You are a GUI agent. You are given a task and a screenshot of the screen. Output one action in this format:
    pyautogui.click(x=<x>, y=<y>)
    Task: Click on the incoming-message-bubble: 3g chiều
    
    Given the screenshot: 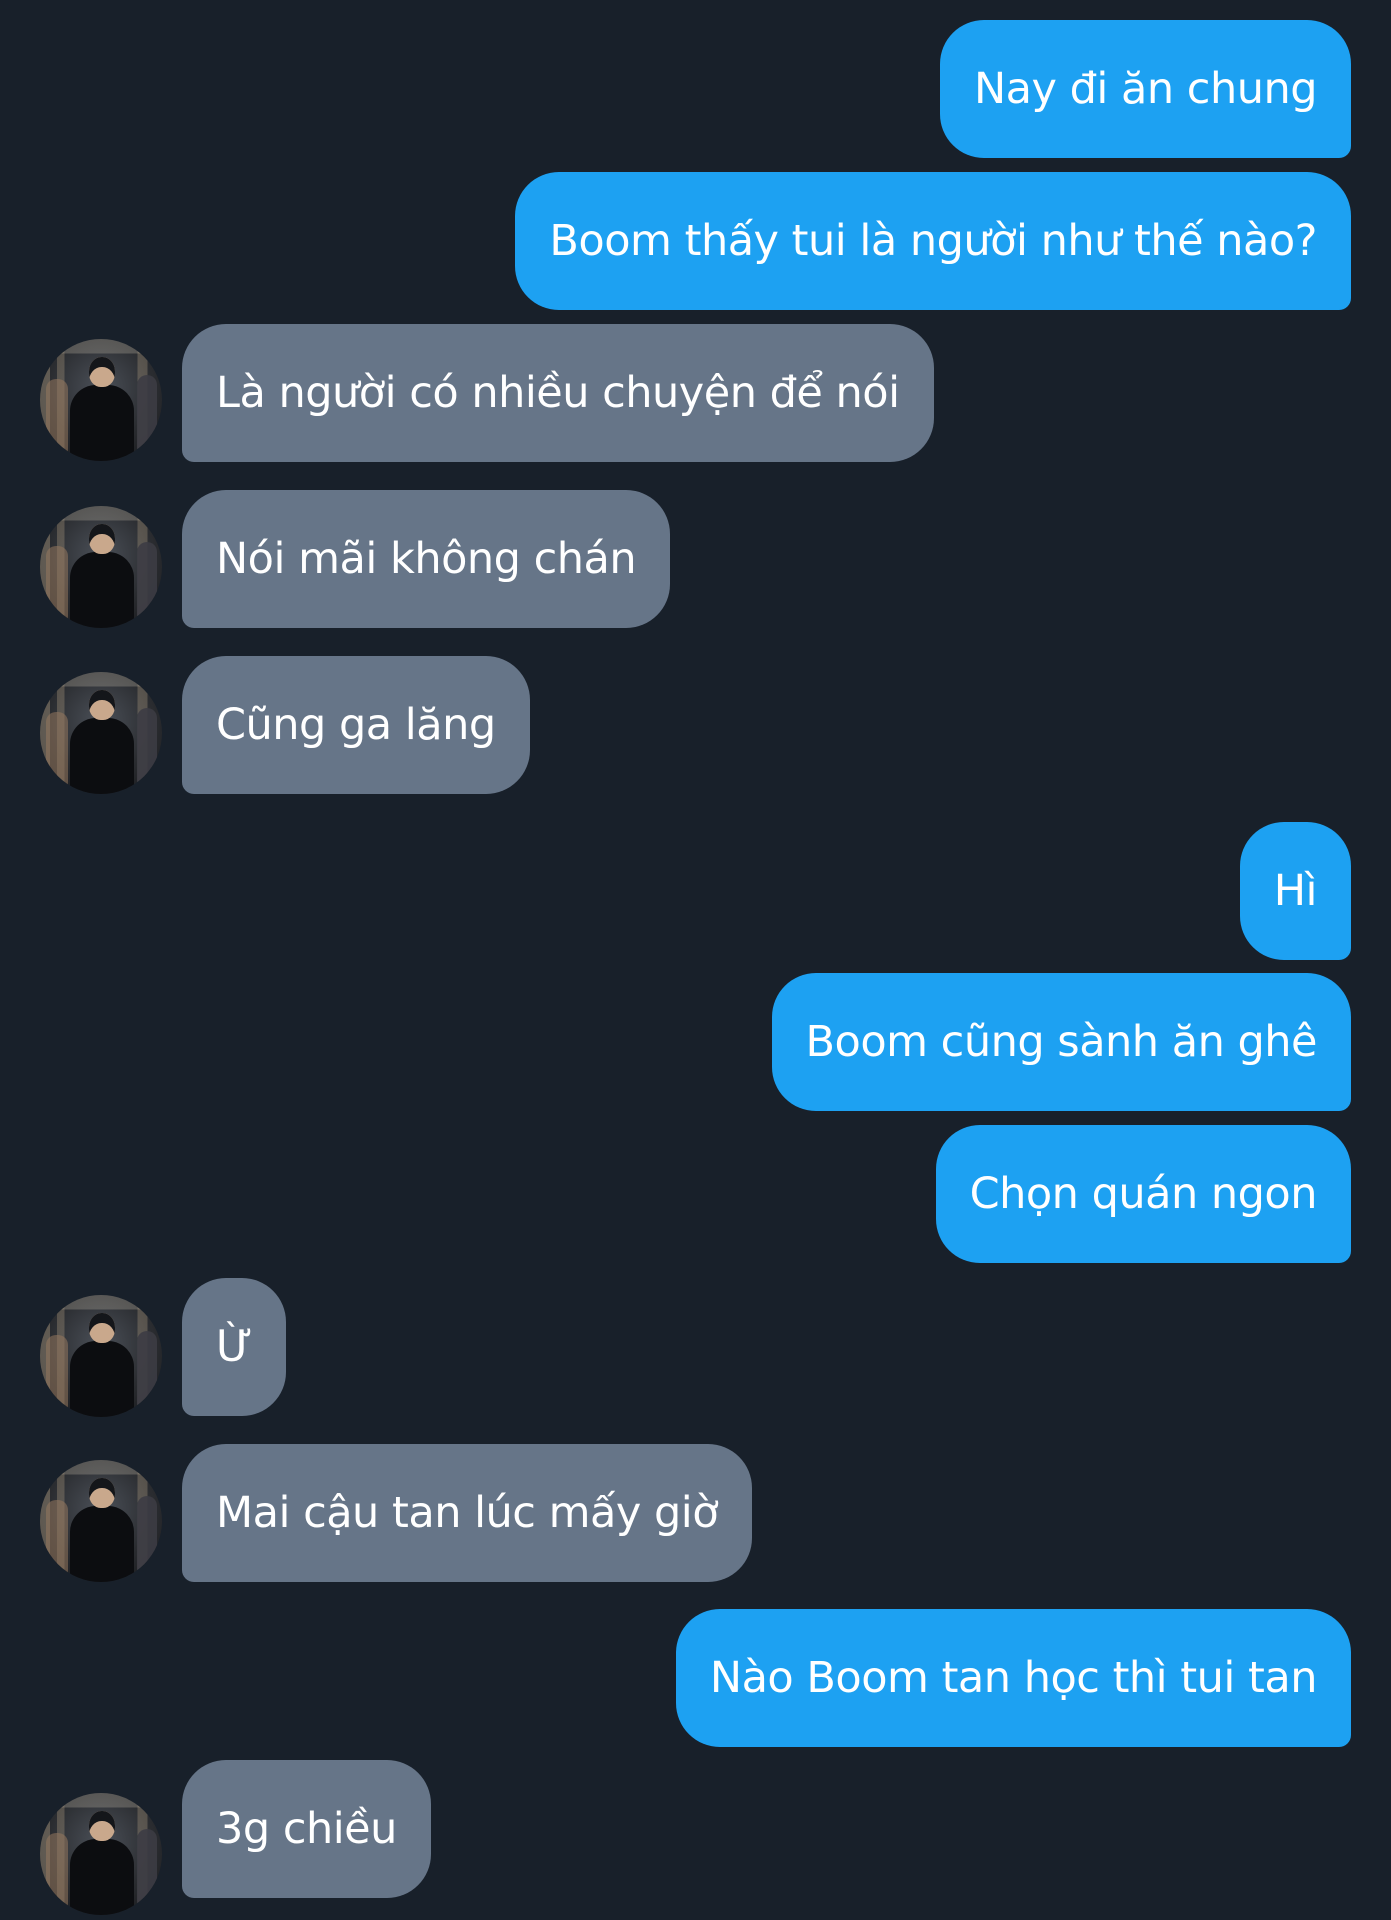 What is the action you would take?
    pyautogui.click(x=306, y=1829)
    